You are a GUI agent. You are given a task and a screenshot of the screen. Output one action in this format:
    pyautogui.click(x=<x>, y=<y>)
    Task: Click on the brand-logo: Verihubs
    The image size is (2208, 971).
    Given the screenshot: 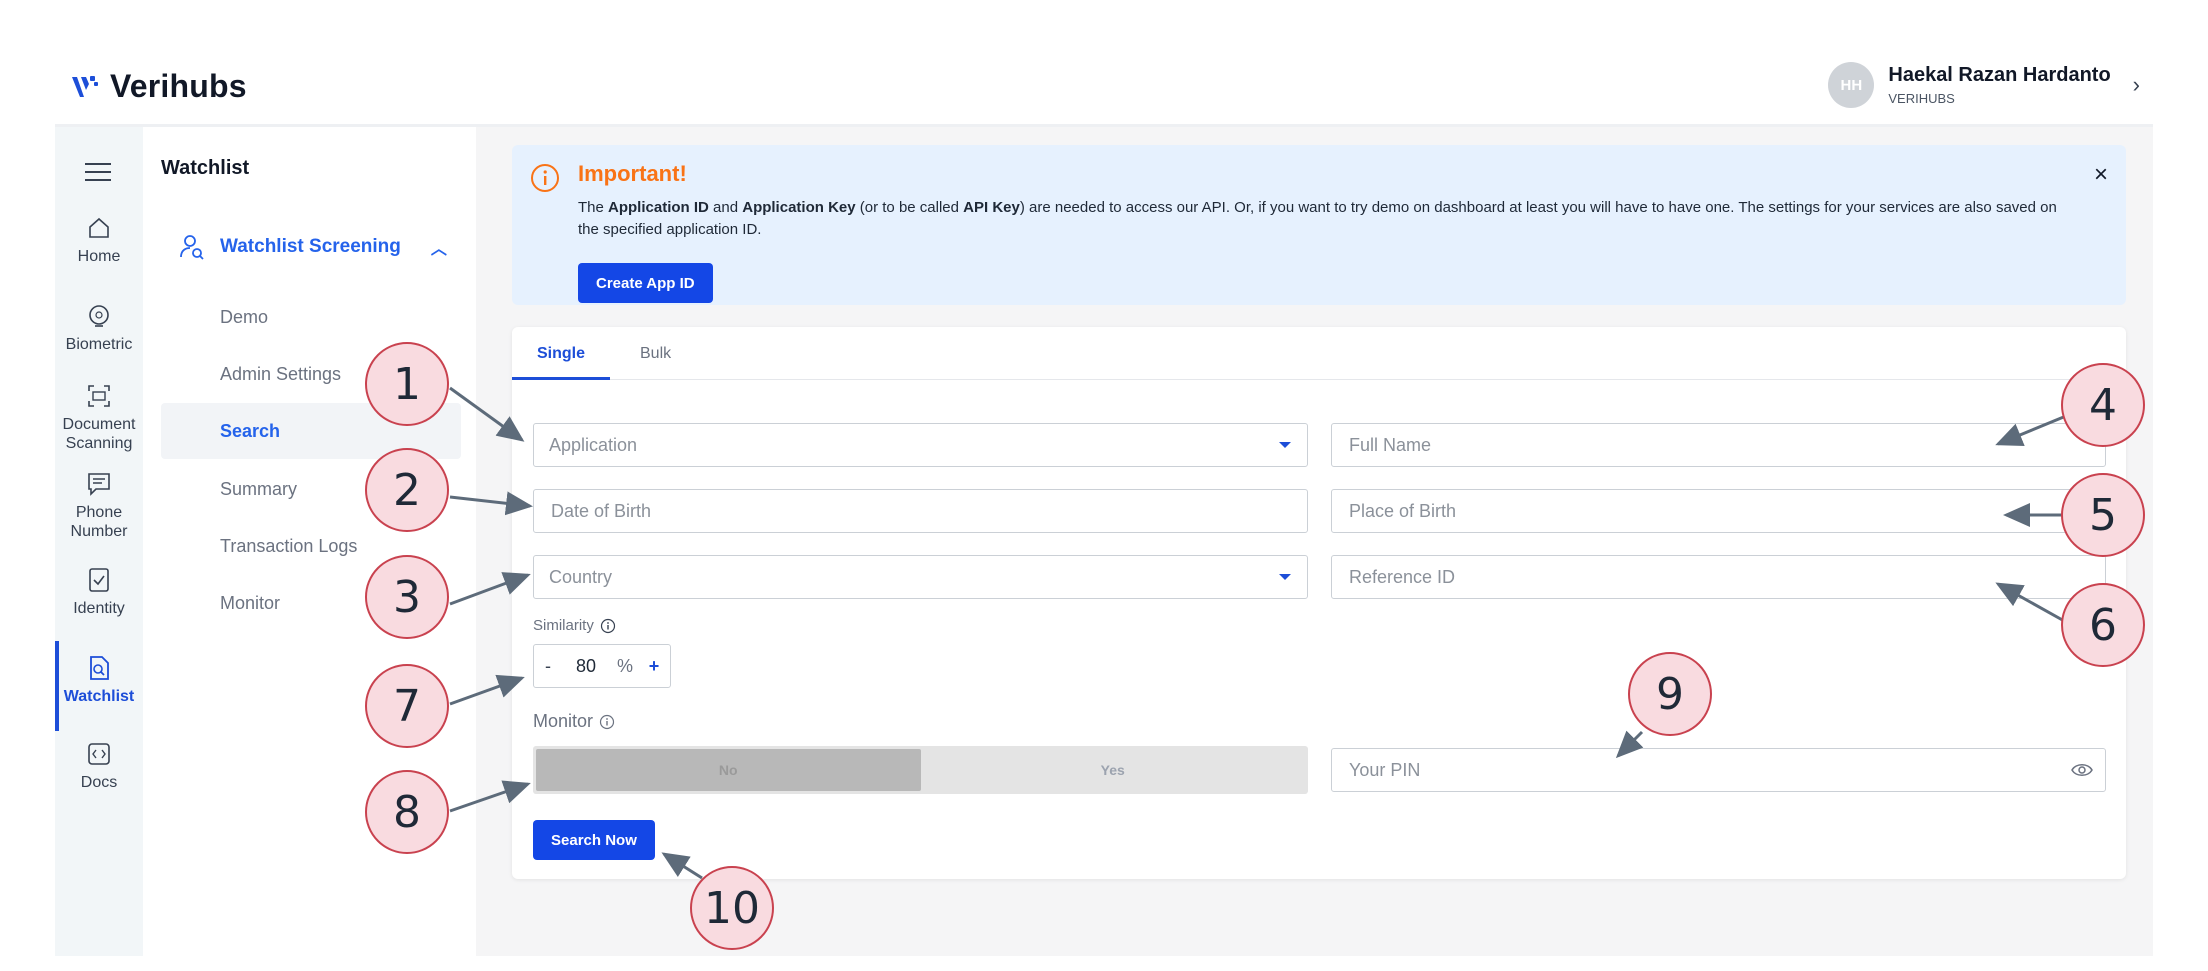 What is the action you would take?
    pyautogui.click(x=158, y=86)
    